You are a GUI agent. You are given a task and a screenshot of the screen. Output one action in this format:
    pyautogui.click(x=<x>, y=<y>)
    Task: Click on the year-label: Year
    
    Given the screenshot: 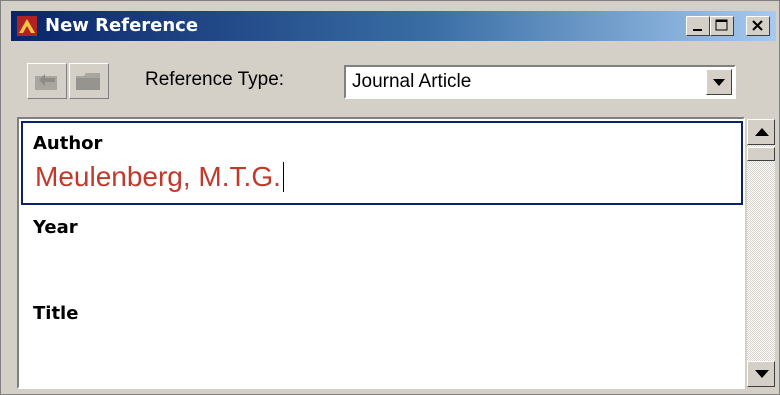 What is the action you would take?
    pyautogui.click(x=55, y=227)
    